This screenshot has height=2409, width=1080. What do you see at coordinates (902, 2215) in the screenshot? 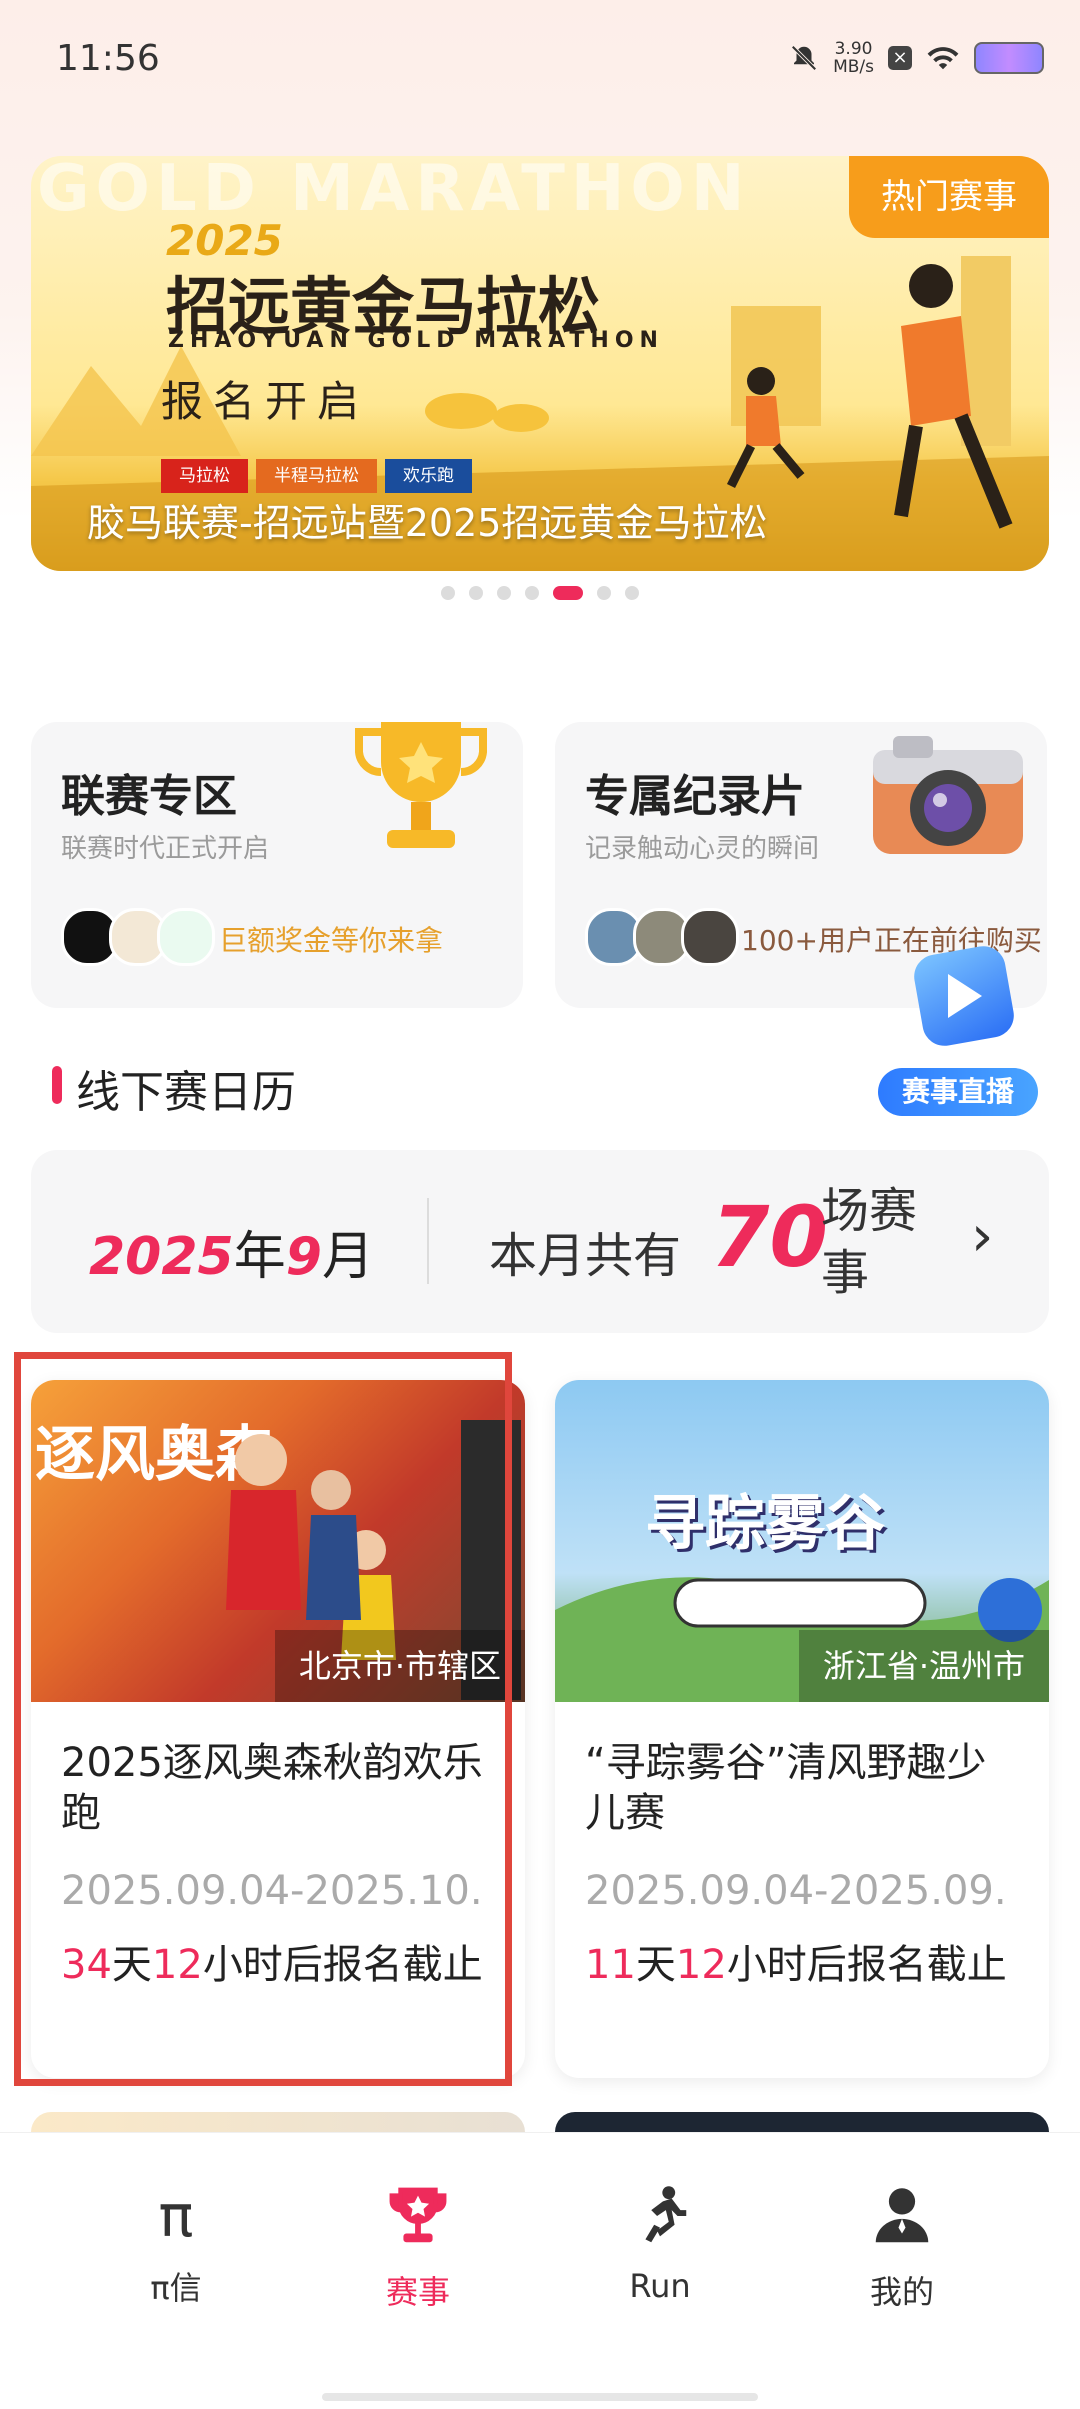
I see `user-icon` at bounding box center [902, 2215].